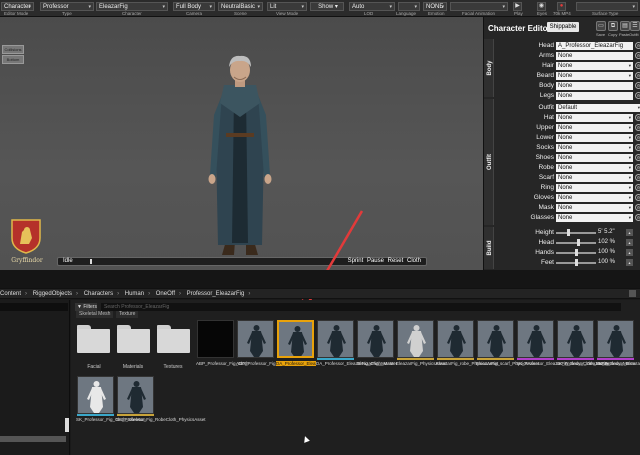 Image resolution: width=640 pixels, height=455 pixels. What do you see at coordinates (569, 232) in the screenshot?
I see `height-slider-knob` at bounding box center [569, 232].